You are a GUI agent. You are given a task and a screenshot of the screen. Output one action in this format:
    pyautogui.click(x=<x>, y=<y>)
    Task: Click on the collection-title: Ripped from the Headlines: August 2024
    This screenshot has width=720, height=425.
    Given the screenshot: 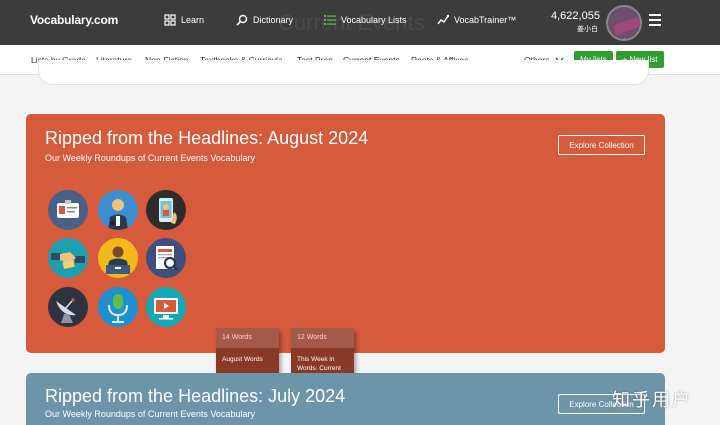 What is the action you would take?
    pyautogui.click(x=206, y=138)
    